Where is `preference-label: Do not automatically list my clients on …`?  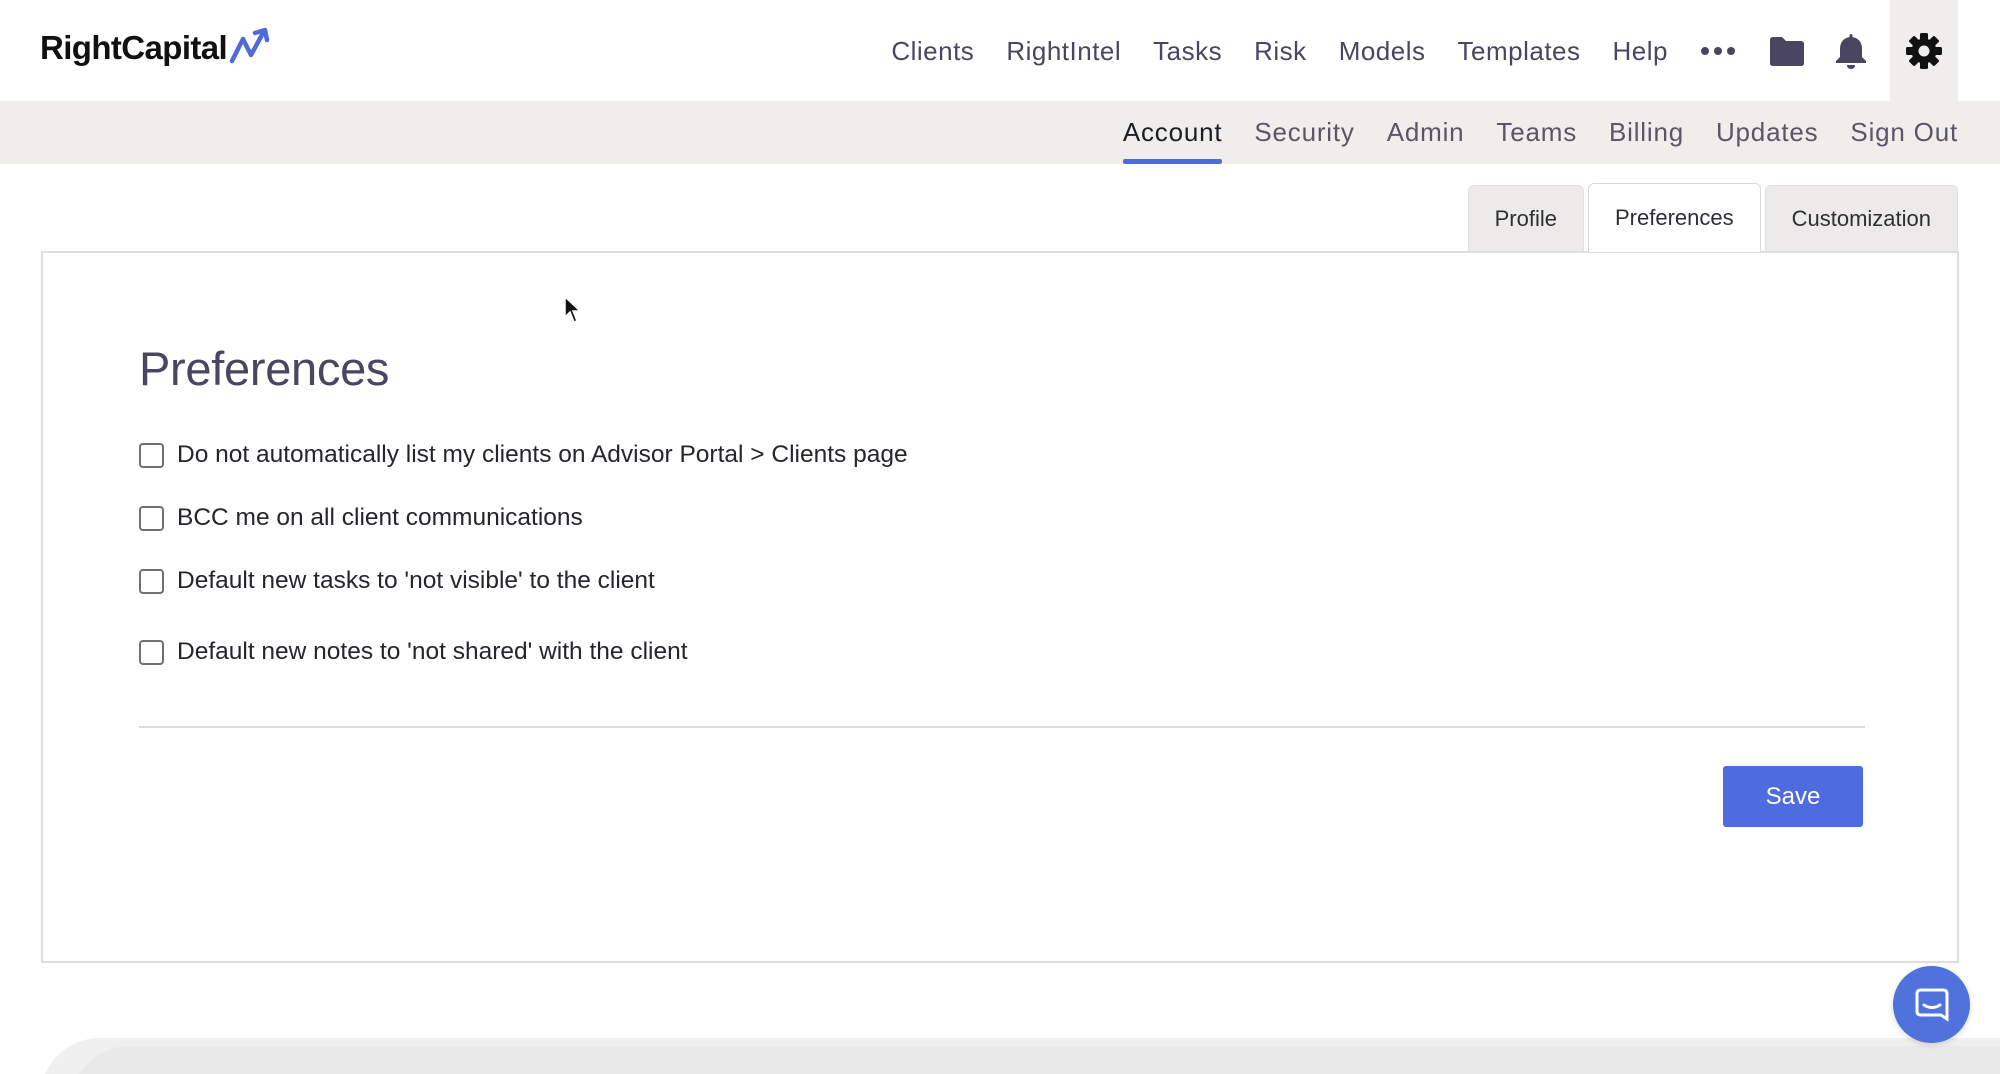
preference-label: Do not automatically list my clients on … is located at coordinates (542, 454).